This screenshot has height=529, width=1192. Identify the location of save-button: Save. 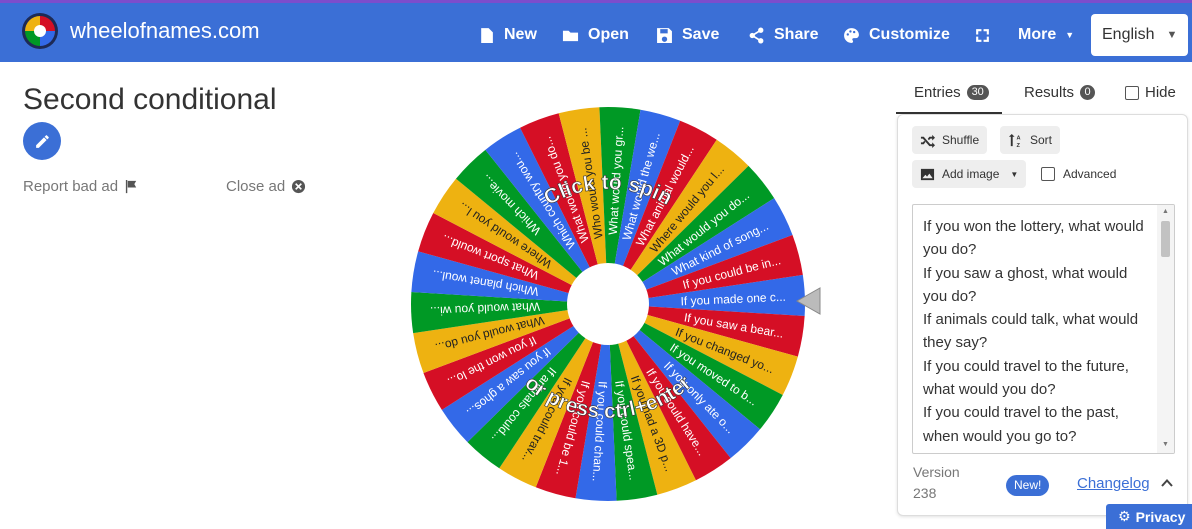
(687, 35).